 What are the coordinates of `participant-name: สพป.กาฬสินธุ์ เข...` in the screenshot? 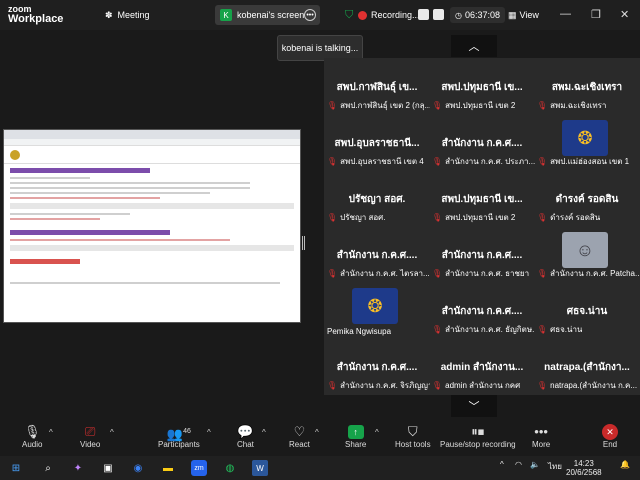 It's located at (377, 87).